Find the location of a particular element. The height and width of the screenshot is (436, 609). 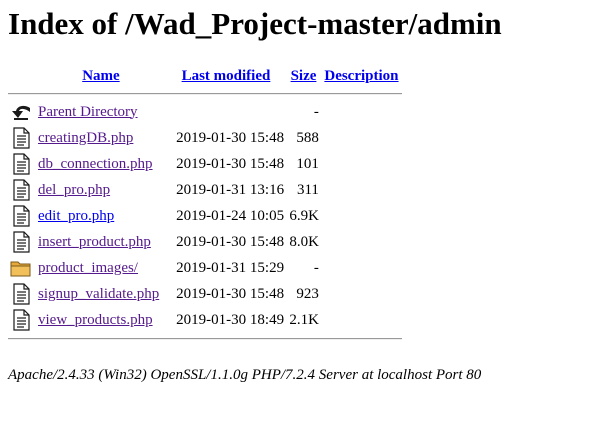

entry-size: 588 is located at coordinates (307, 137).